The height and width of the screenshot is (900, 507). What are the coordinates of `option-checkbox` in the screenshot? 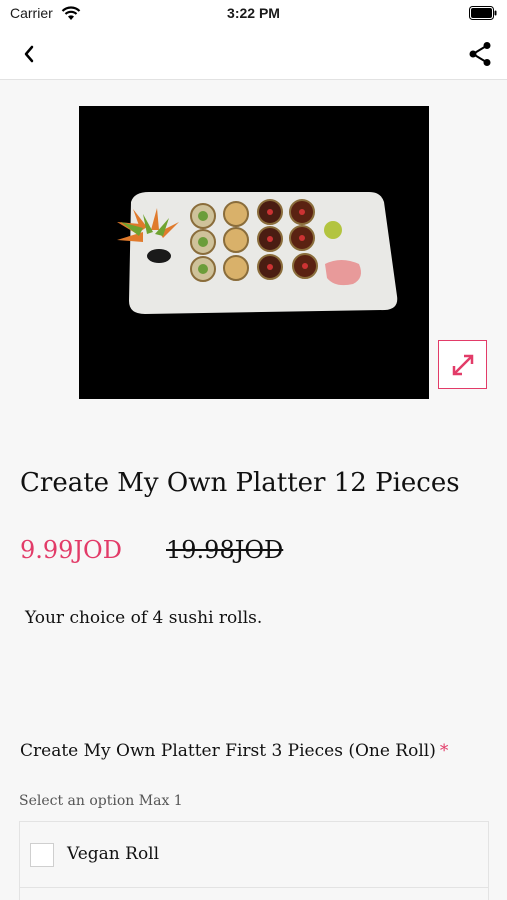 It's located at (42, 855).